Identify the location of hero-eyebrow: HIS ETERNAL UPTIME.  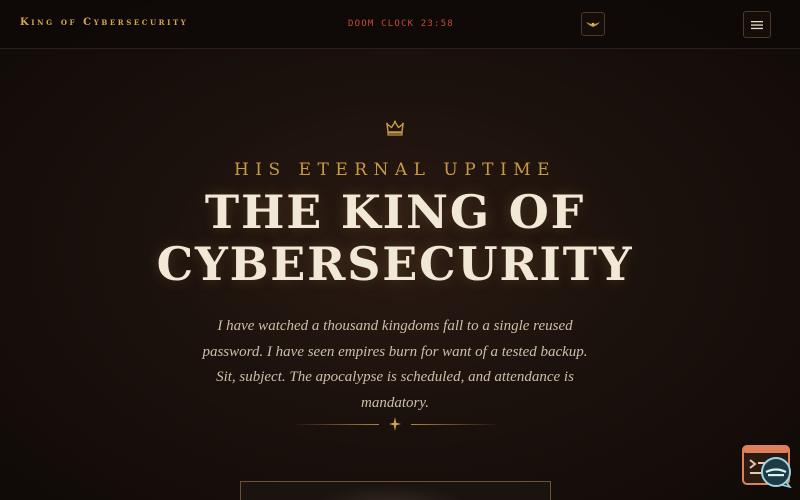
(395, 170).